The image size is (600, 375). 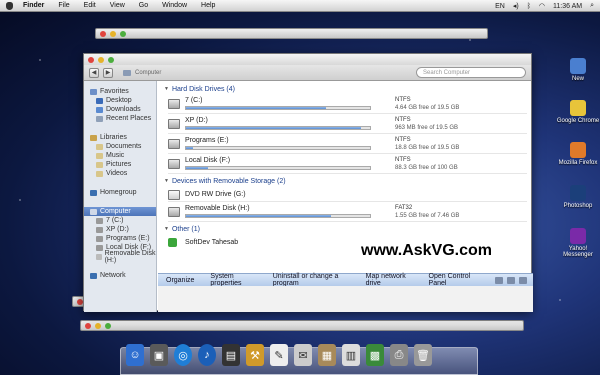 What do you see at coordinates (99, 109) in the screenshot?
I see `downloads-icon` at bounding box center [99, 109].